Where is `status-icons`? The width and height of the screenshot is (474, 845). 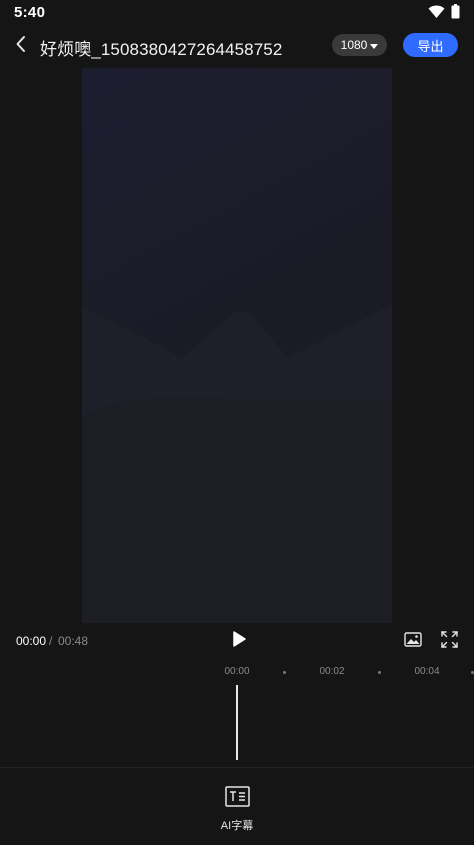
status-icons is located at coordinates (444, 14).